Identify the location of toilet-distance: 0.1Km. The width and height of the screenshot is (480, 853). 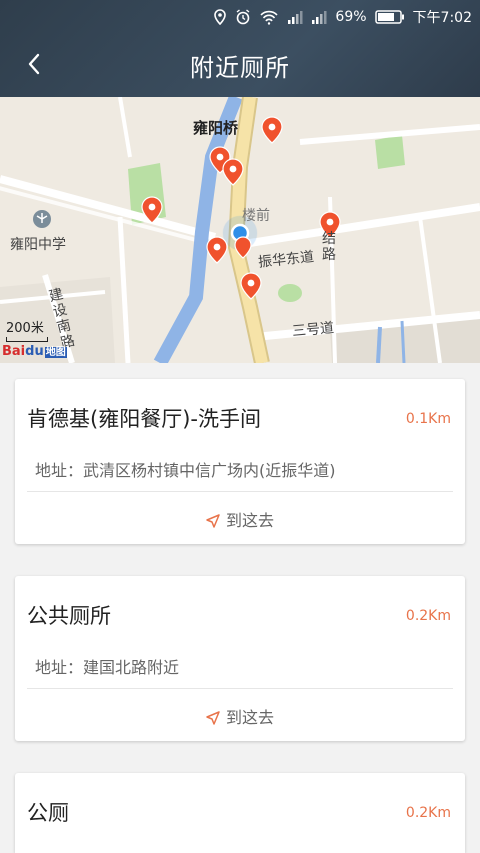
(428, 419).